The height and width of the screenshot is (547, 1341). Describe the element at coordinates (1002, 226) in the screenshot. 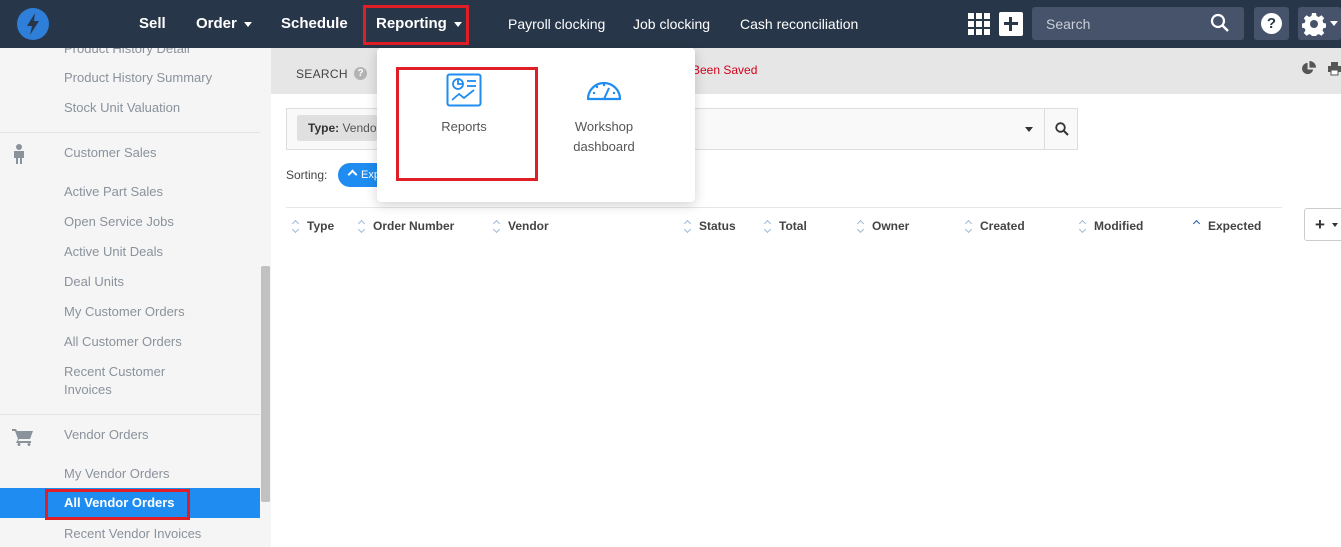

I see `column-header-created: Created` at that location.